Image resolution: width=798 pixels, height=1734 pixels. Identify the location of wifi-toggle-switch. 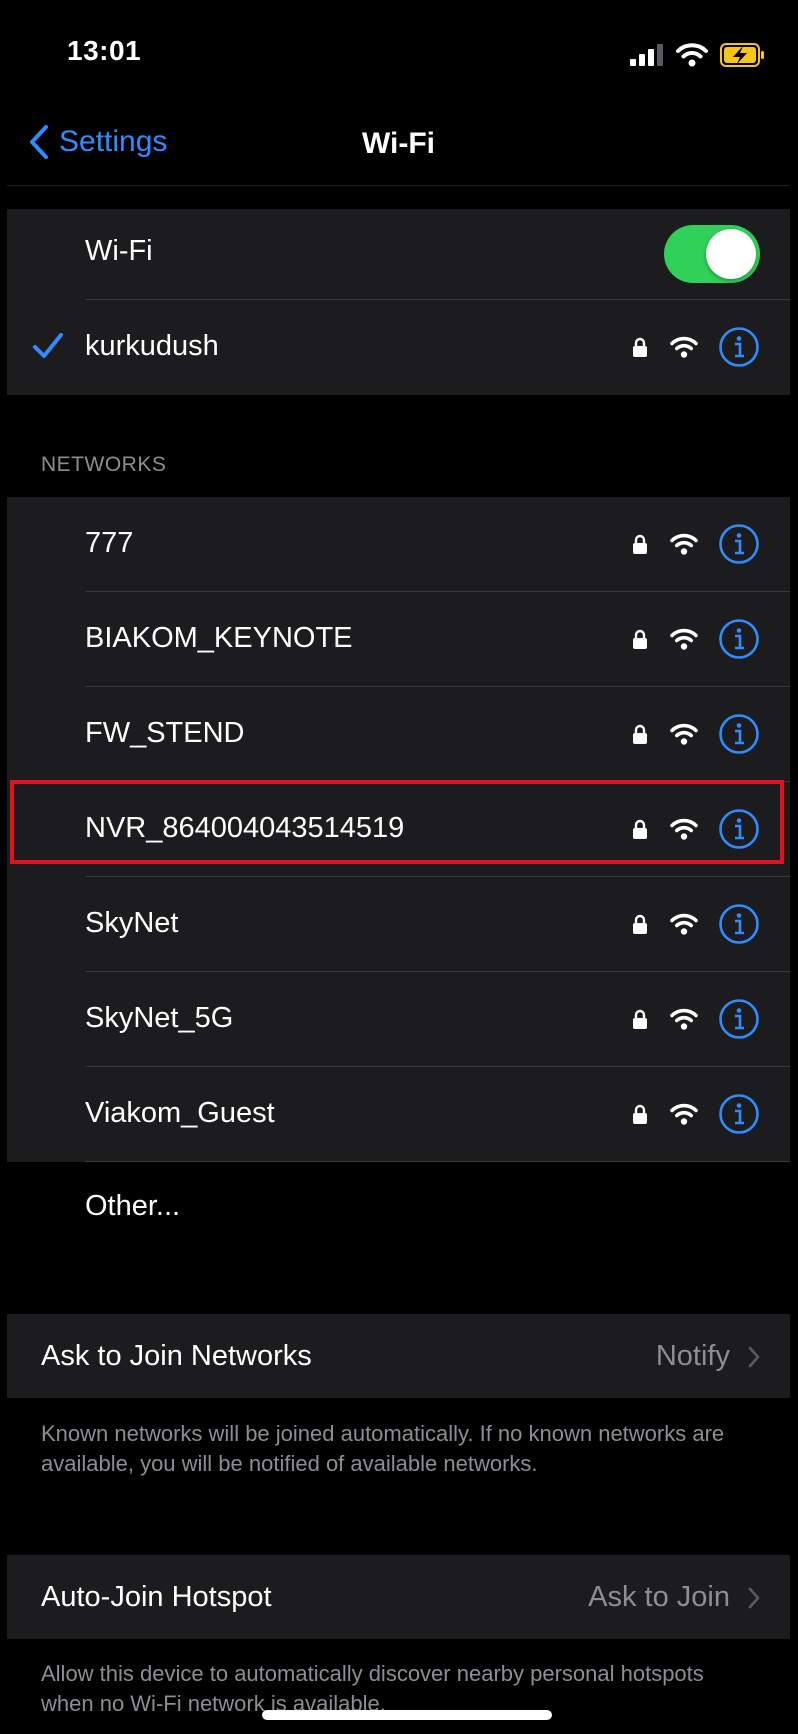
(712, 254).